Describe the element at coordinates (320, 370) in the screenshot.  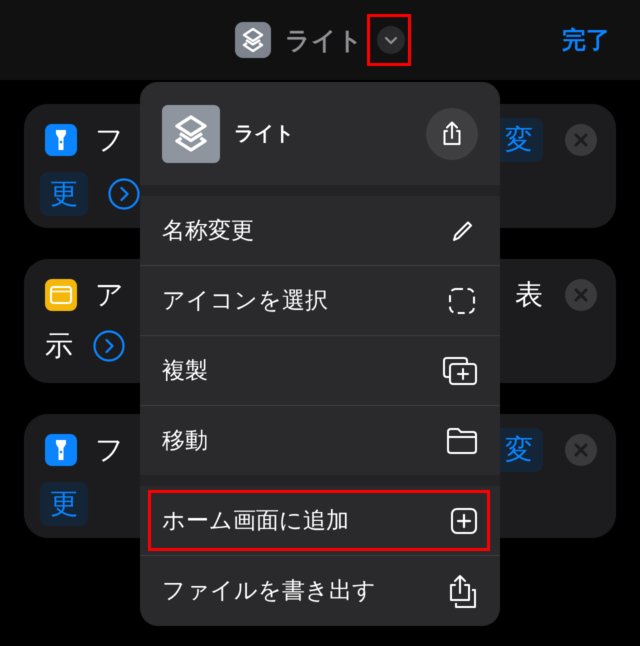
I see `menu-item: 複製` at that location.